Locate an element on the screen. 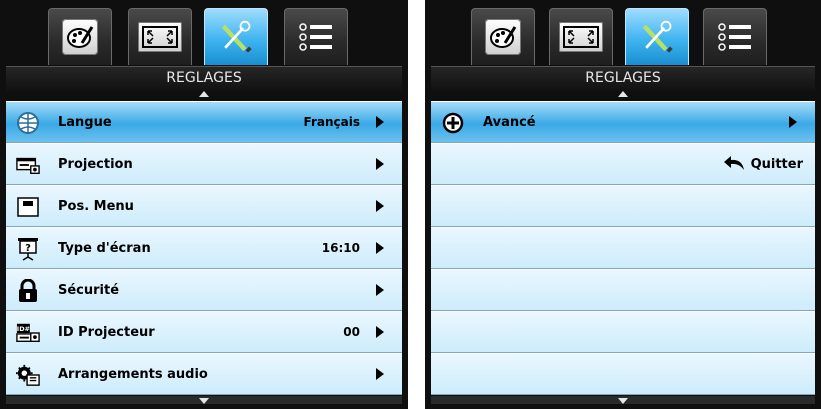  menu-item-projection: Projection is located at coordinates (204, 164).